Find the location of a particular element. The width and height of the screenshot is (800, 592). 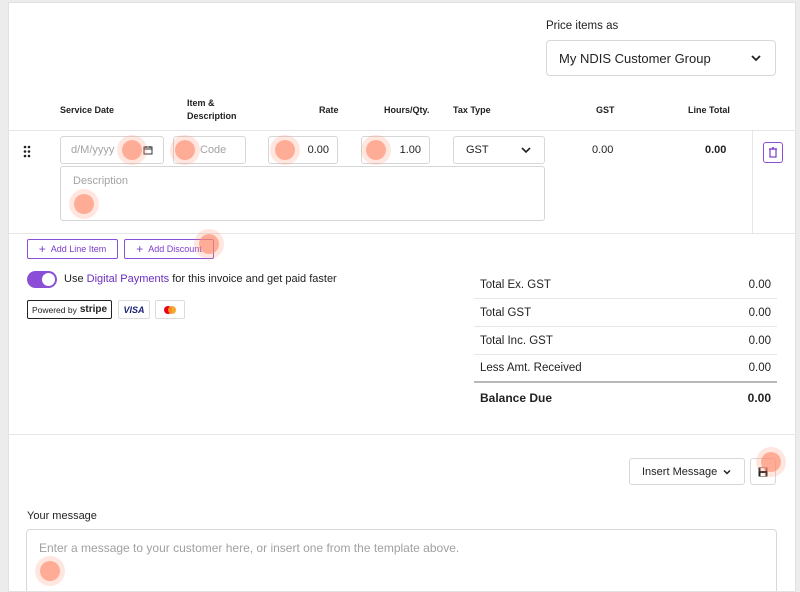

total-inc-gst-row: Total Inc. GST 0.00 is located at coordinates (625, 341).